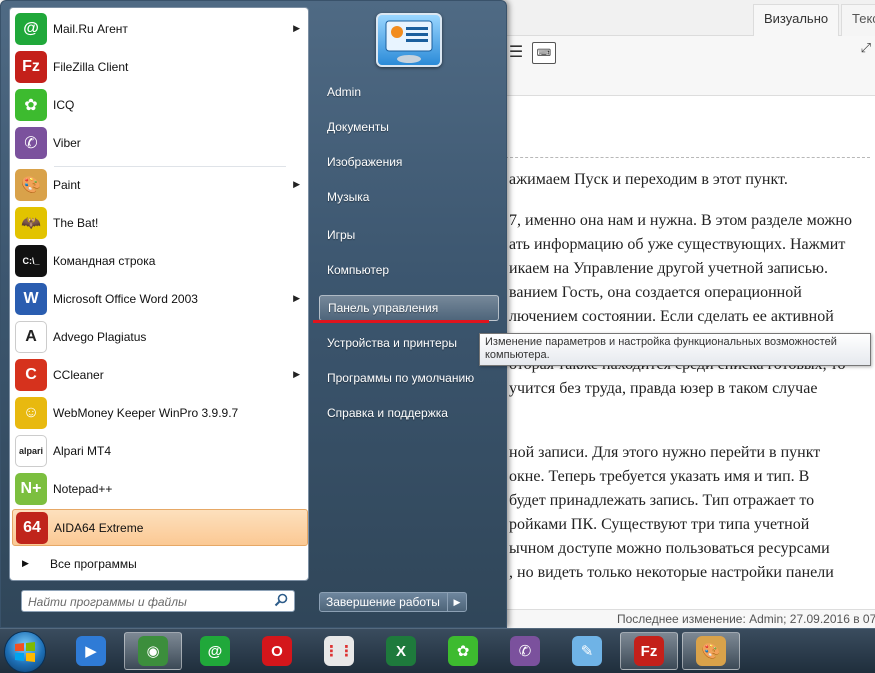 The image size is (875, 673). What do you see at coordinates (393, 602) in the screenshot?
I see `shutdown-button: Завершение работы ▶` at bounding box center [393, 602].